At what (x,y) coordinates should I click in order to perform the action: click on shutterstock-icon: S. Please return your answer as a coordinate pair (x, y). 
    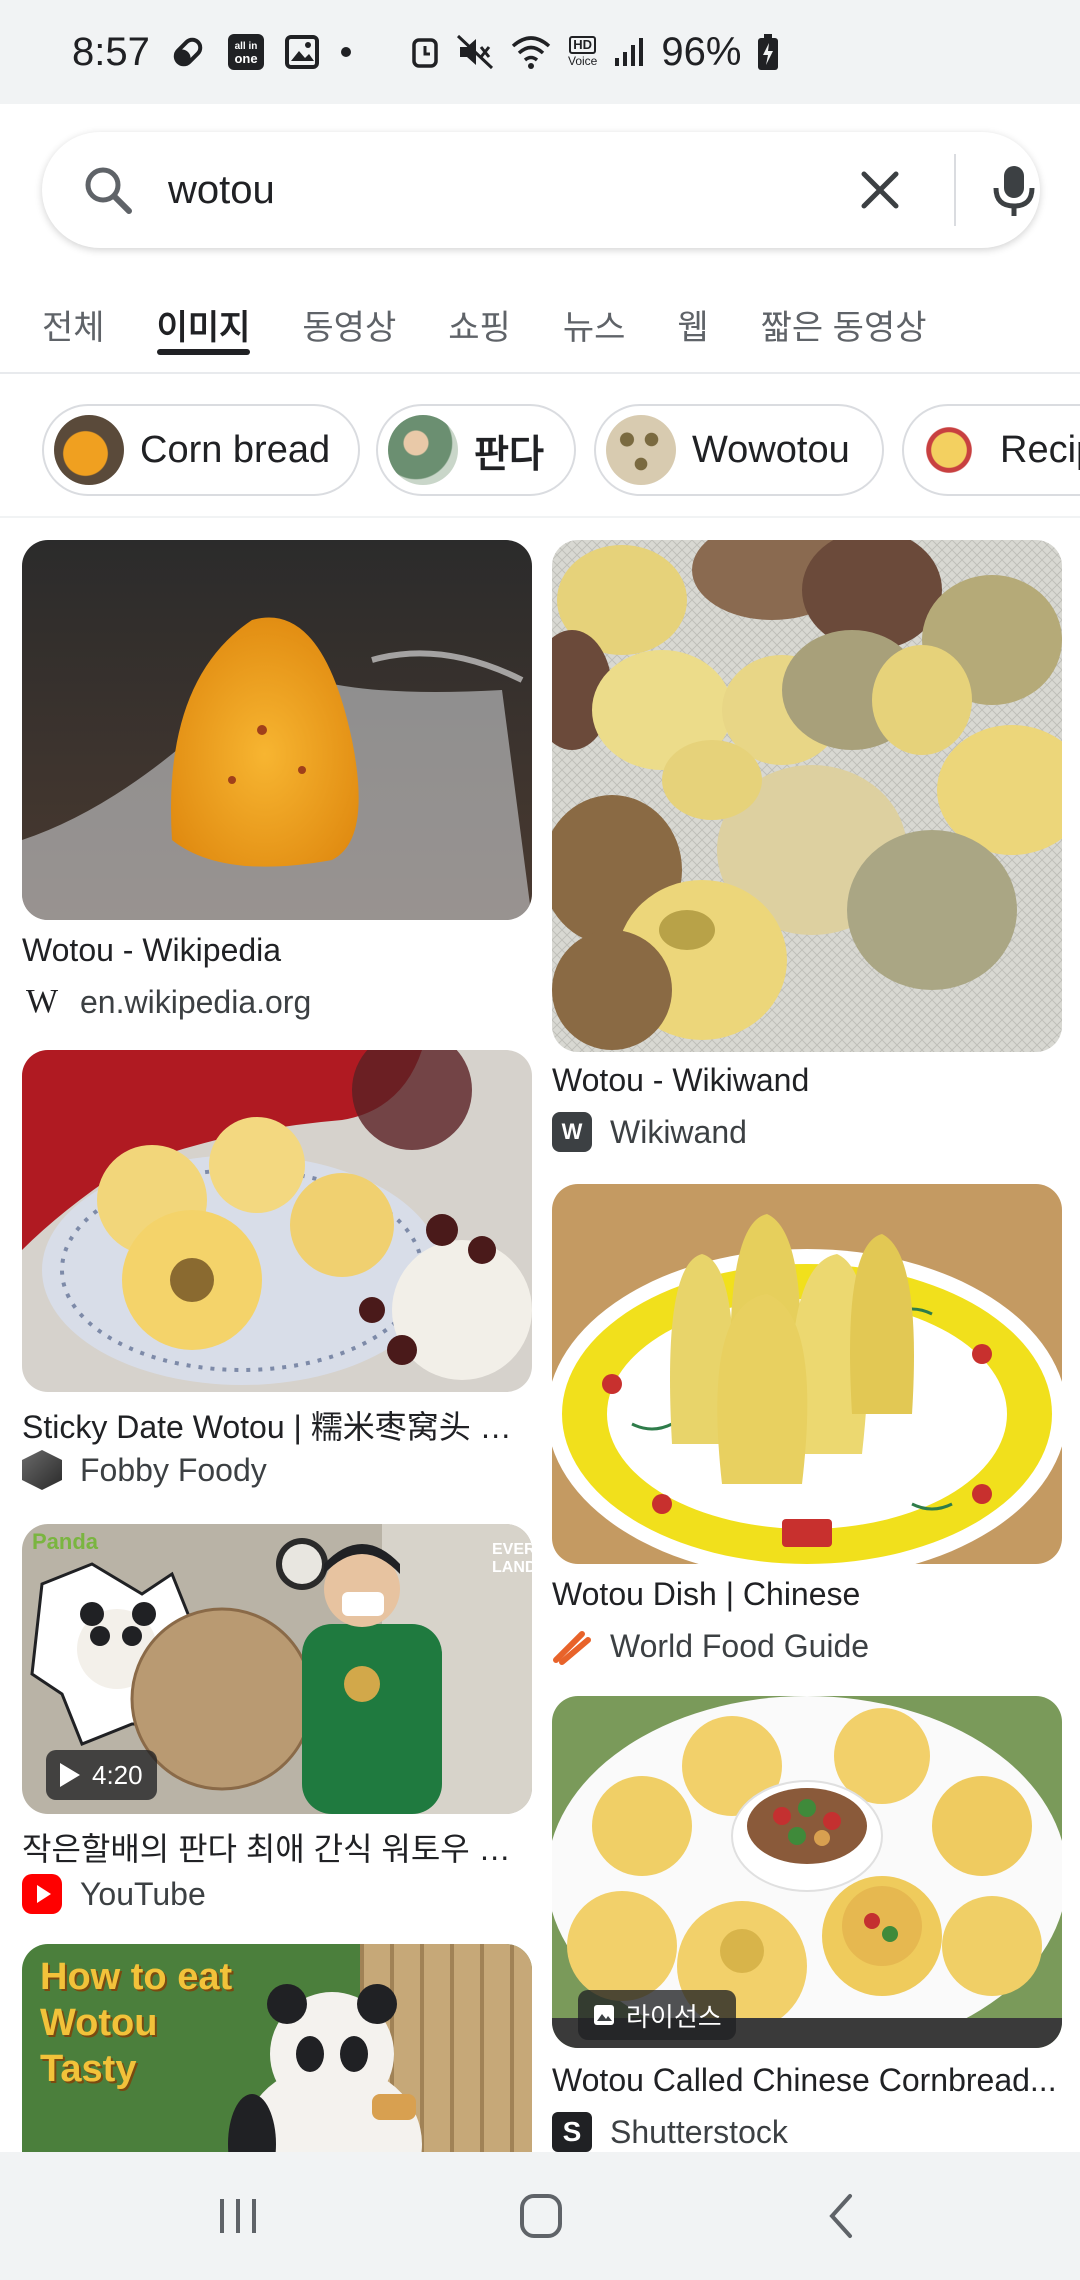
    Looking at the image, I should click on (572, 2132).